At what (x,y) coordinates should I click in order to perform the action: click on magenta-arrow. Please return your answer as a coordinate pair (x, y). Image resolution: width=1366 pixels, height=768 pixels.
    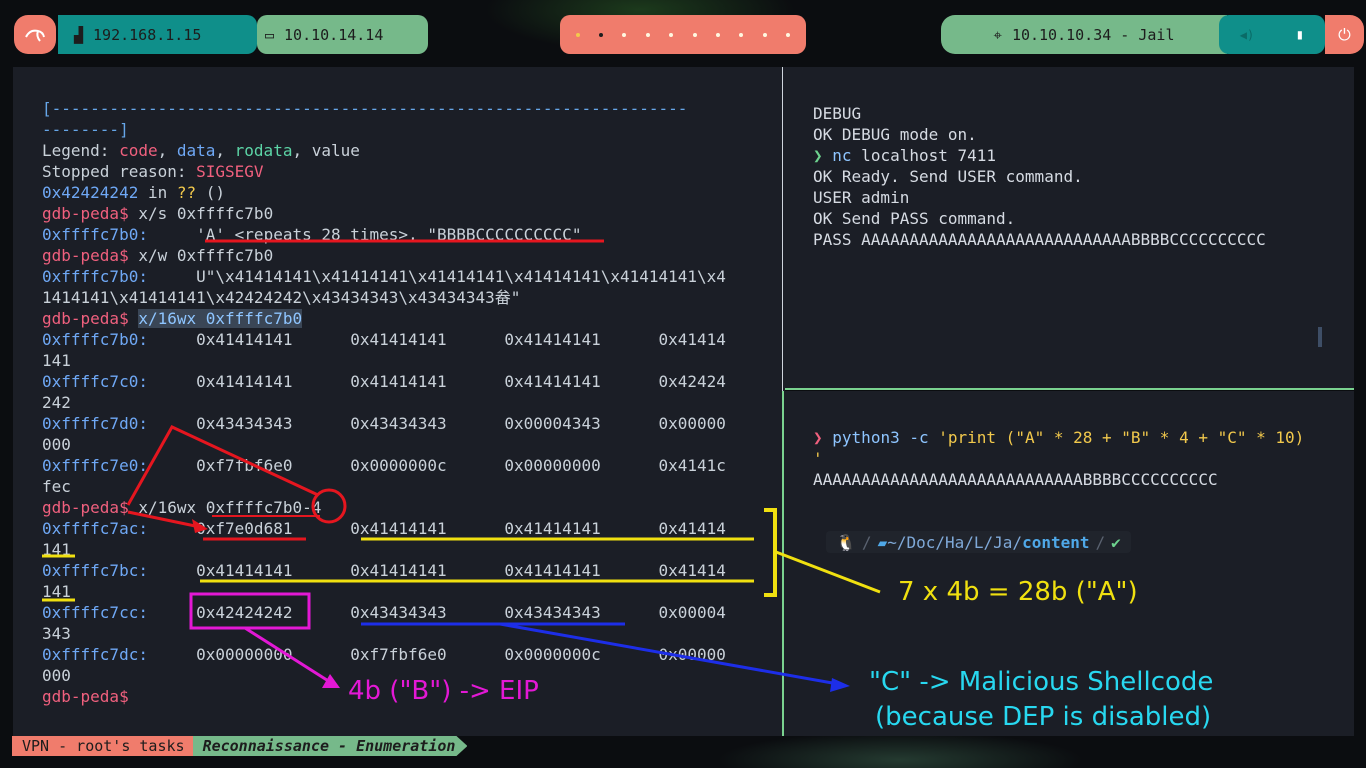
    Looking at the image, I should click on (287, 655).